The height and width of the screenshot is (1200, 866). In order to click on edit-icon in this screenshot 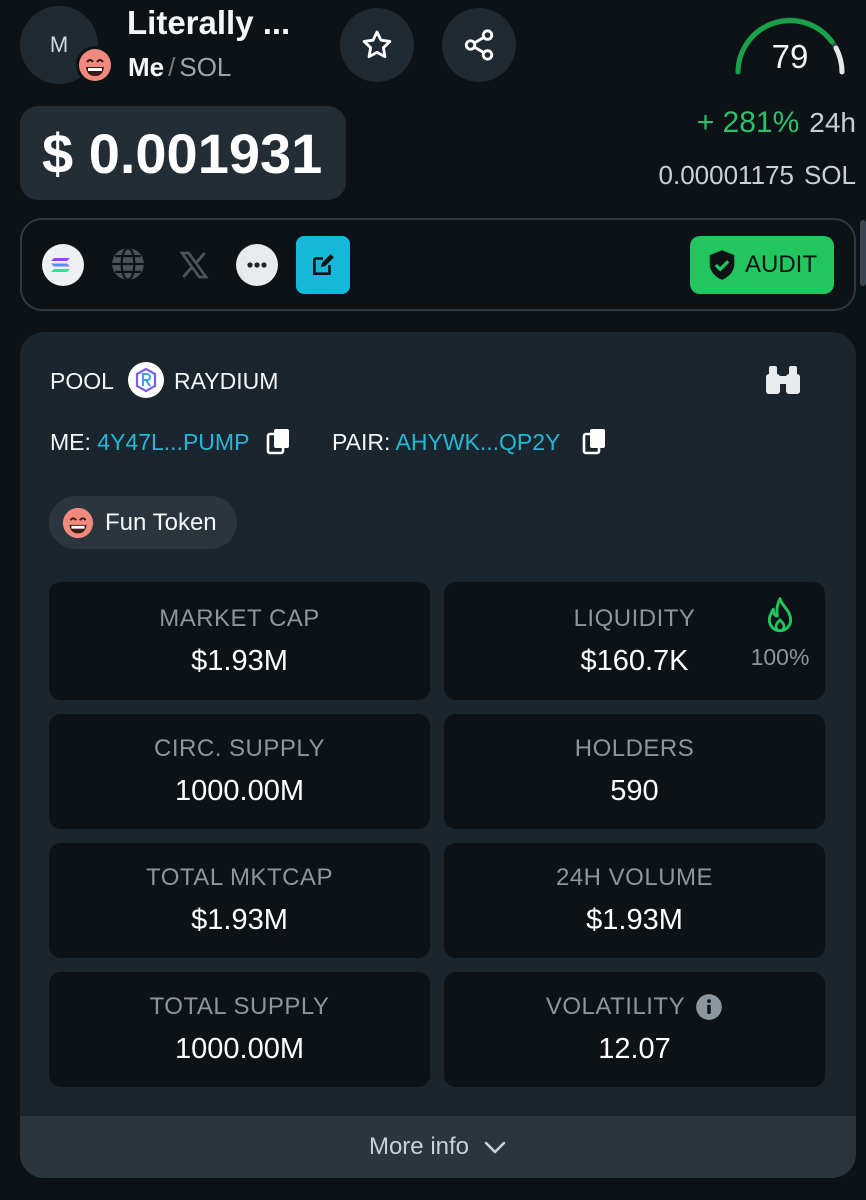, I will do `click(323, 265)`.